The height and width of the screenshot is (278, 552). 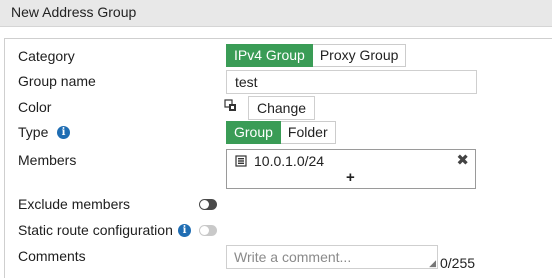 What do you see at coordinates (231, 107) in the screenshot?
I see `color-swatch-icon` at bounding box center [231, 107].